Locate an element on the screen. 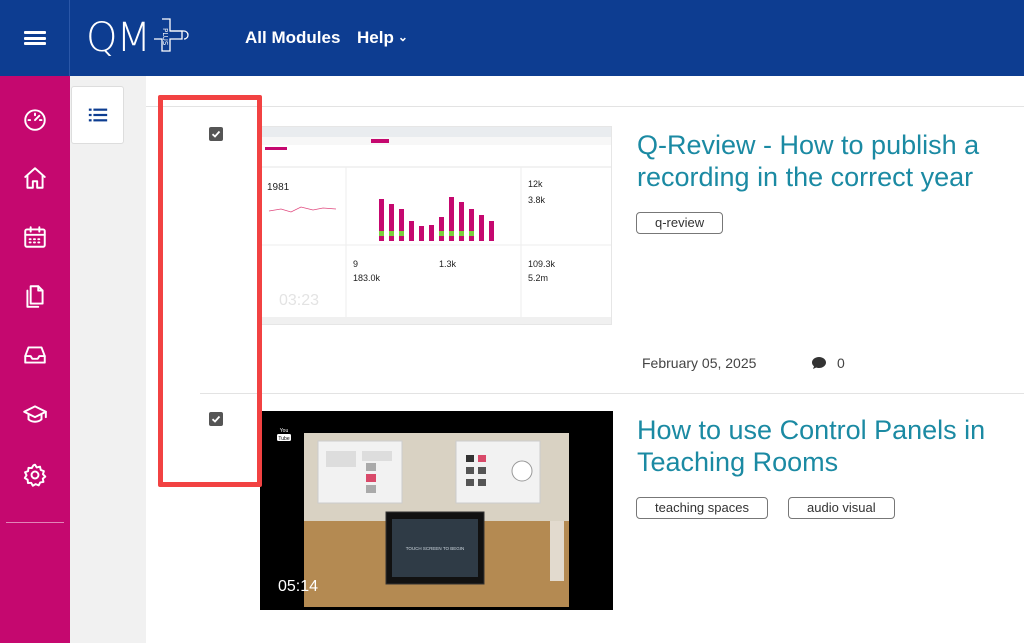 Image resolution: width=1024 pixels, height=643 pixels. svg-text: PLUS is located at coordinates (165, 37).